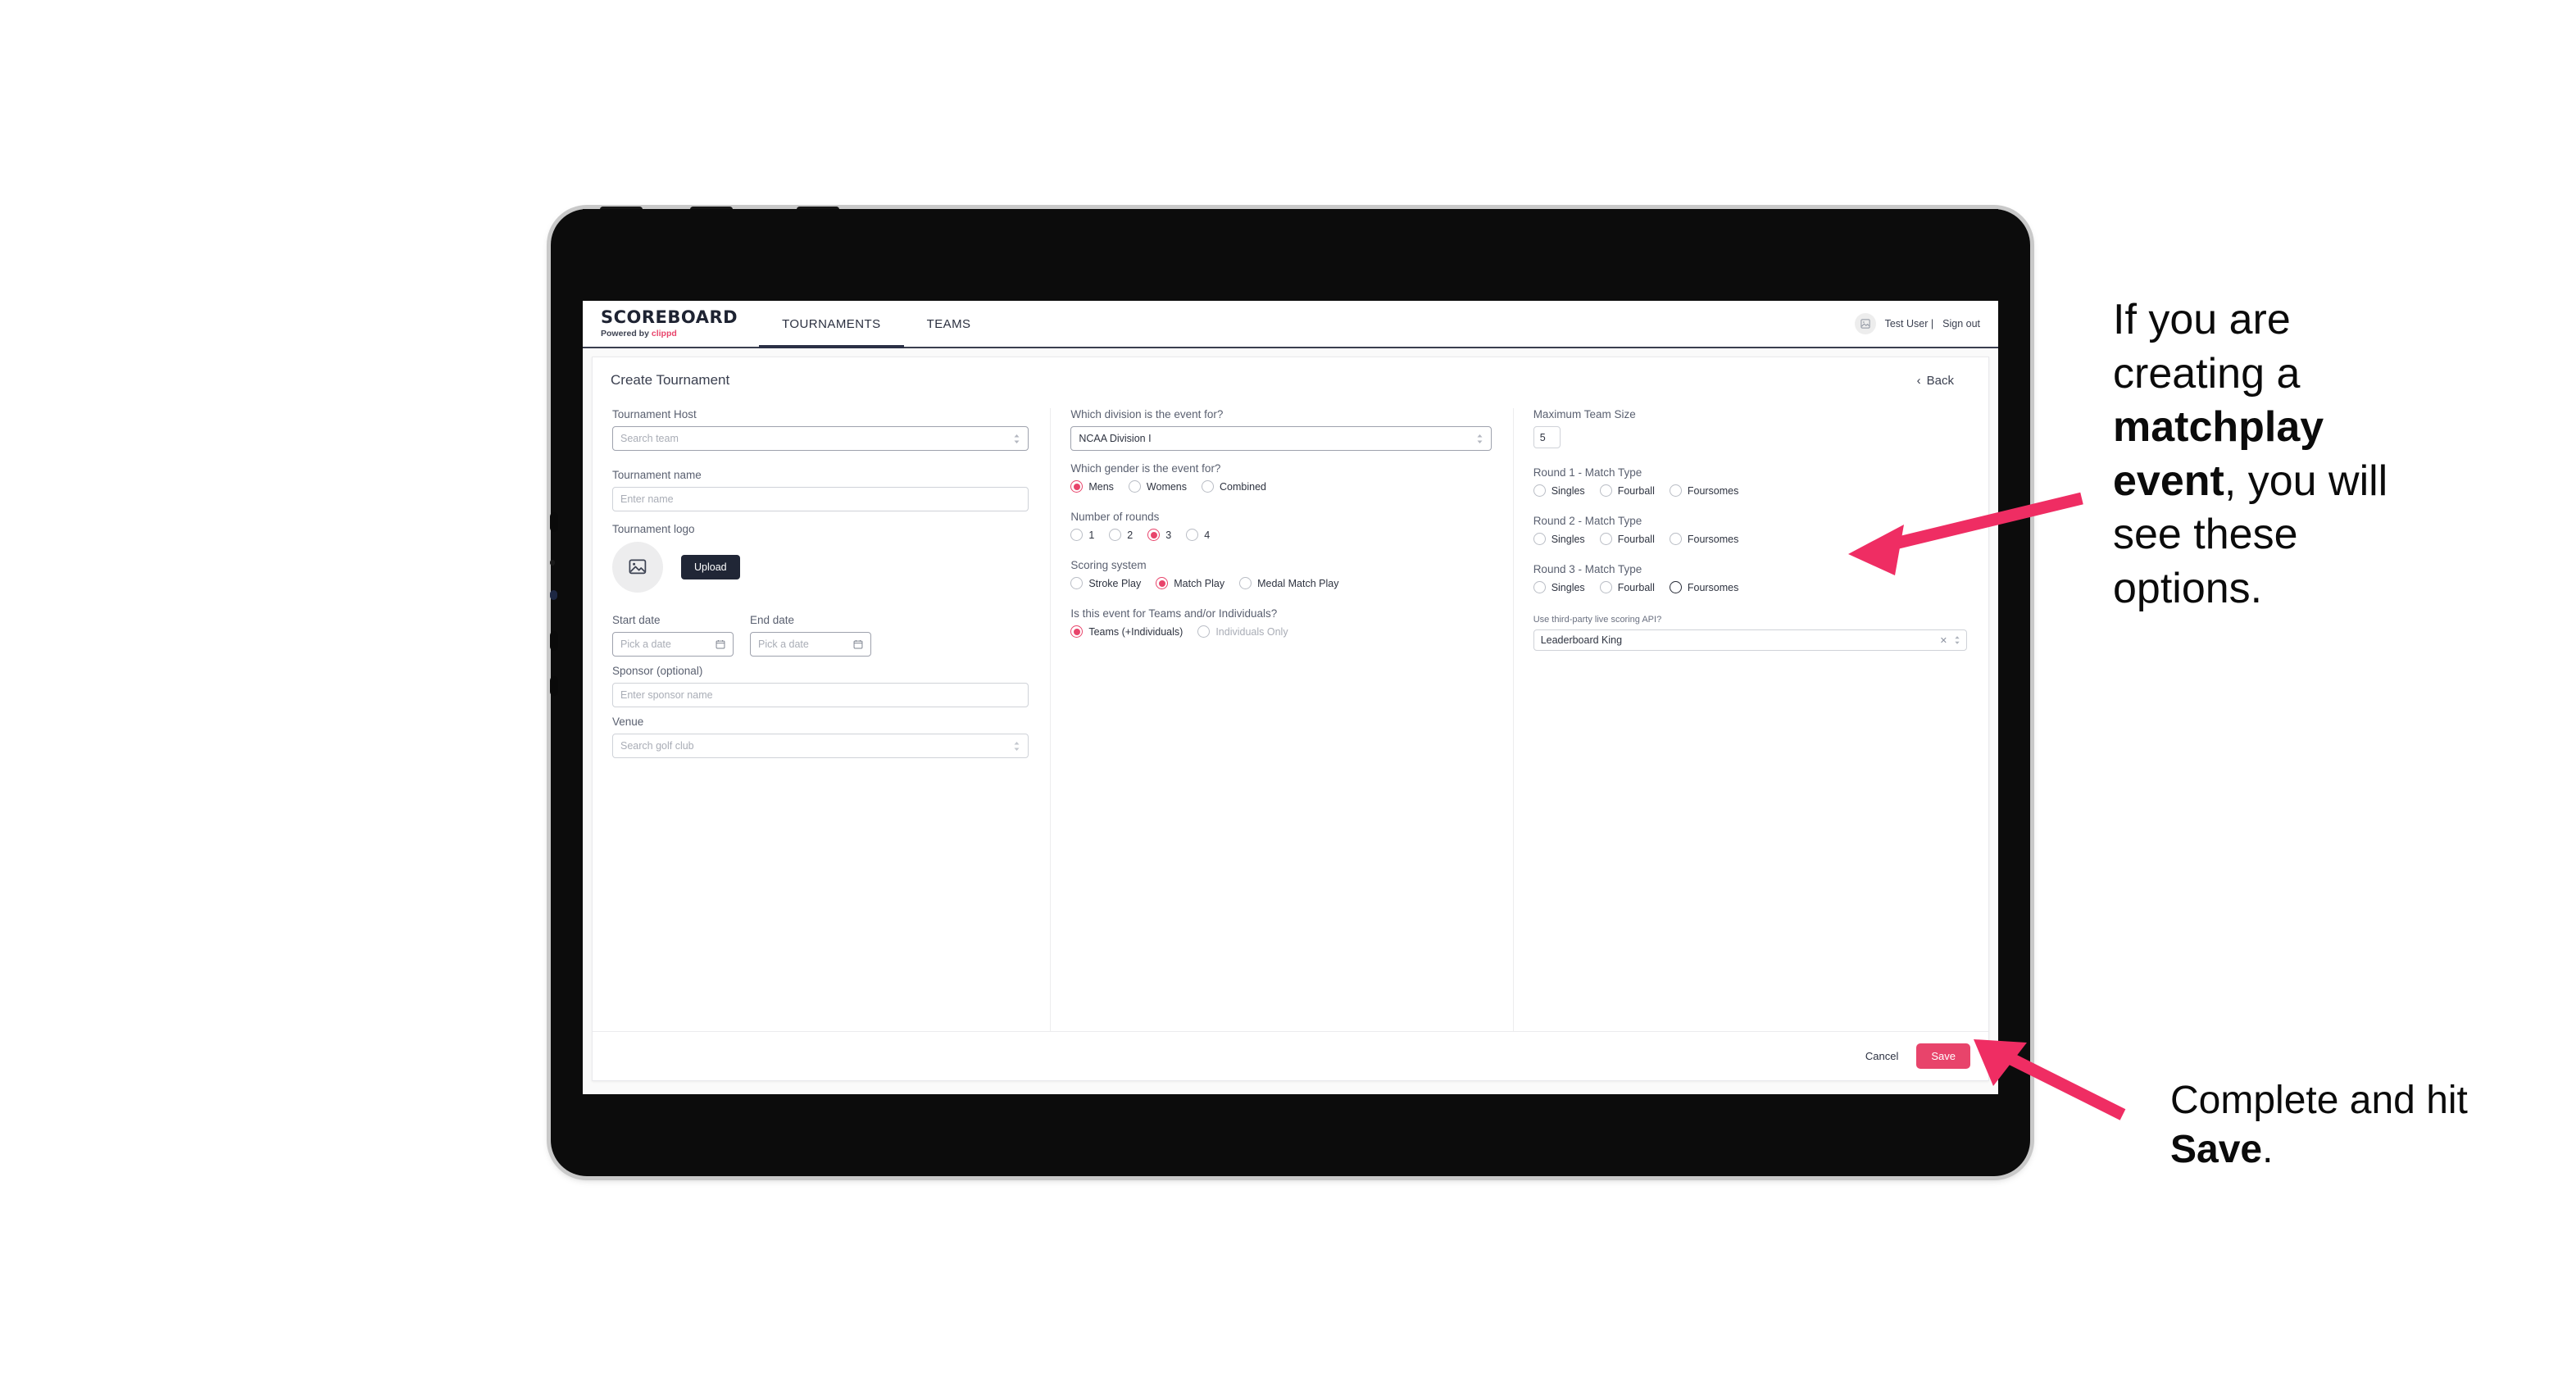 This screenshot has width=2576, height=1386. Describe the element at coordinates (810, 644) in the screenshot. I see `end-date-input: Pick a date` at that location.